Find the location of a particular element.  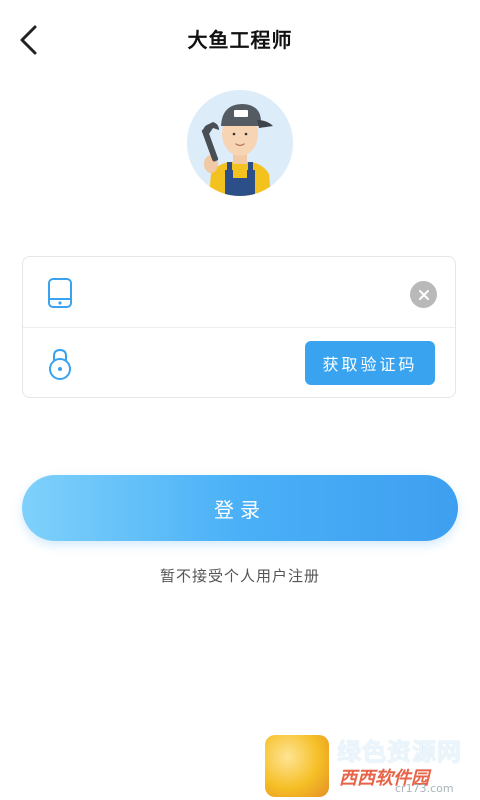

close-icon is located at coordinates (423, 294).